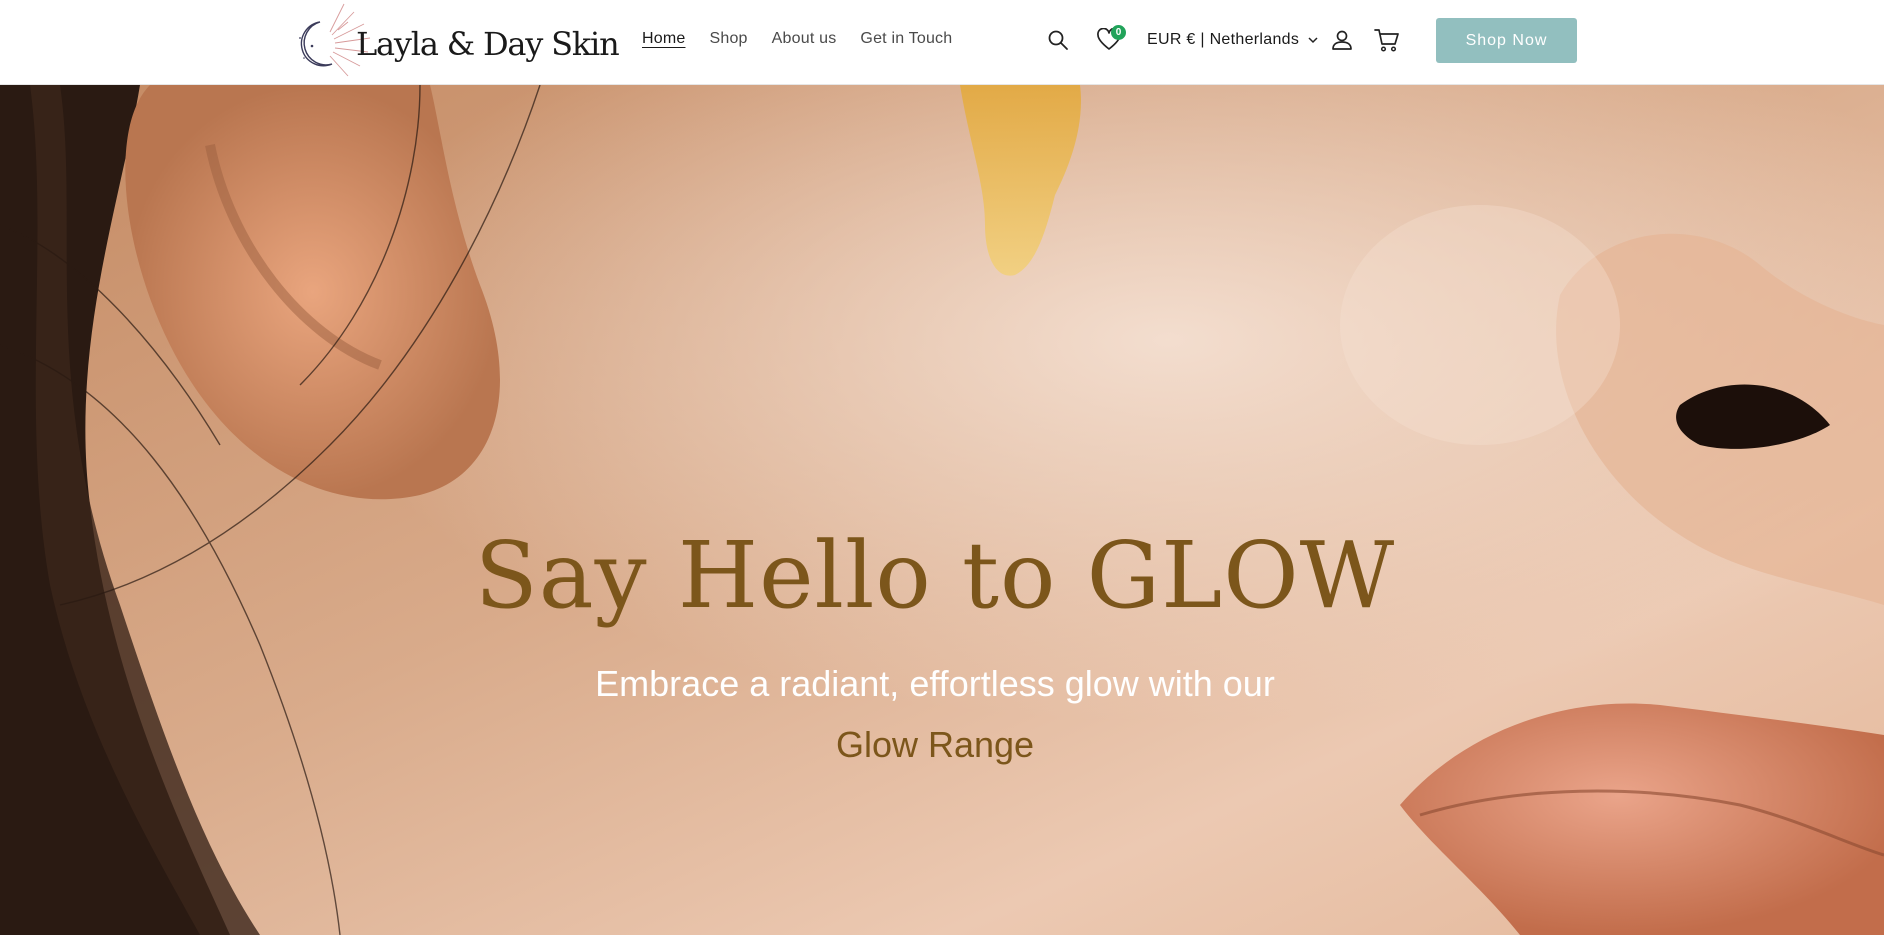 The image size is (1884, 935). What do you see at coordinates (663, 39) in the screenshot?
I see `nav-home: Home` at bounding box center [663, 39].